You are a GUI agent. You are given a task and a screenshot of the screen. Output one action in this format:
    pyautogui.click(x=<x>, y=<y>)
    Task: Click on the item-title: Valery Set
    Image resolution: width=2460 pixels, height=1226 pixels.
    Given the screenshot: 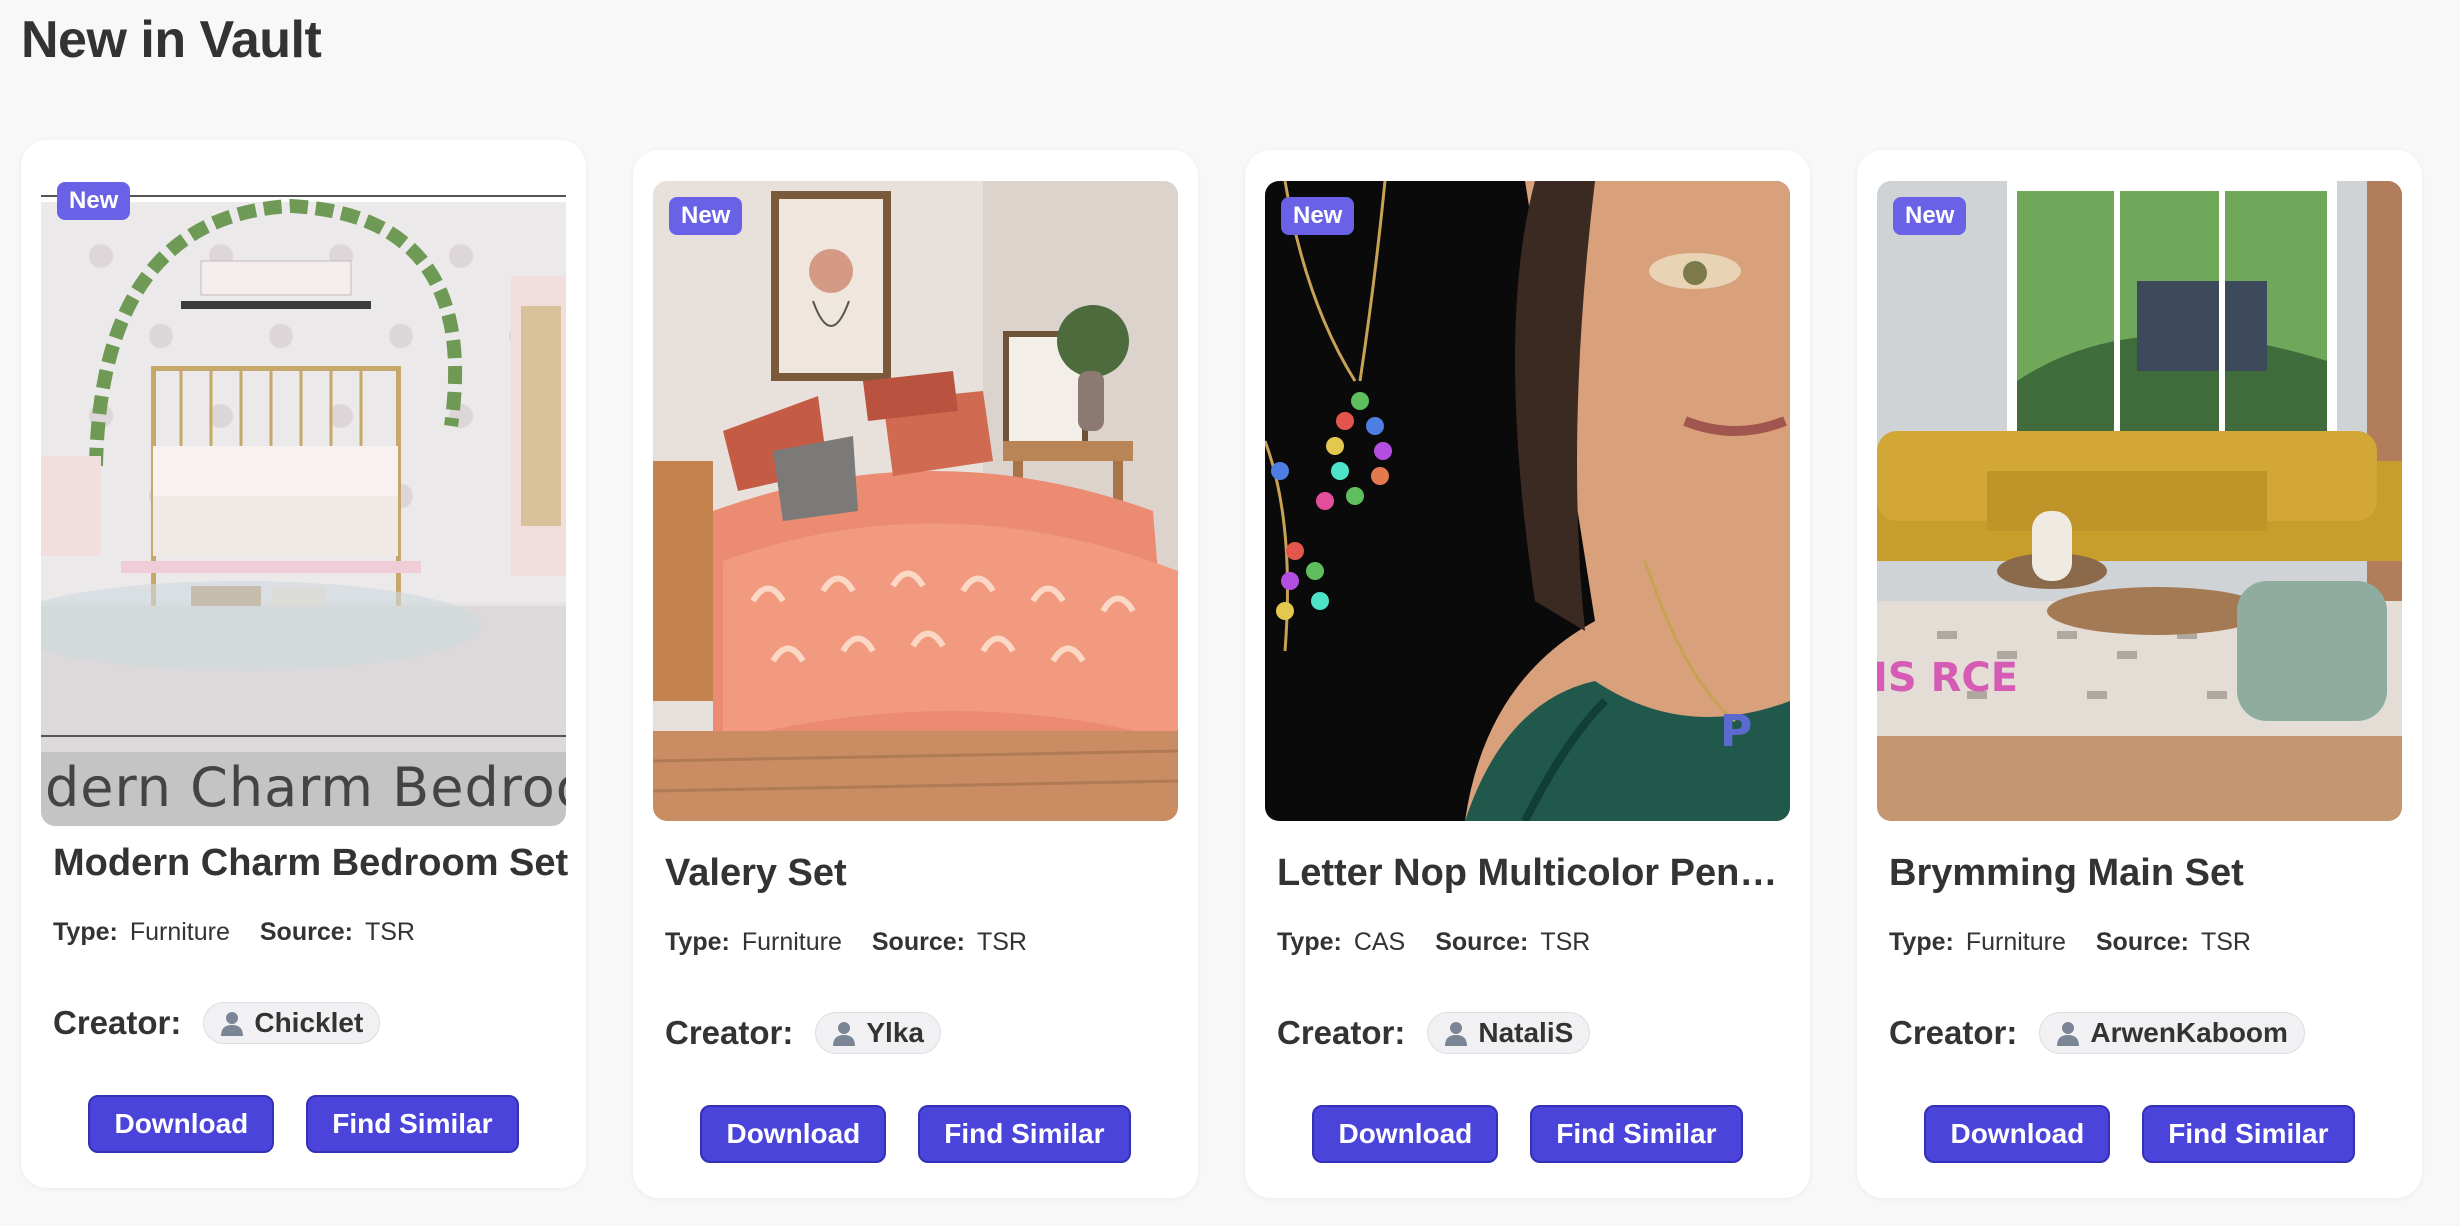 What is the action you would take?
    pyautogui.click(x=925, y=873)
    